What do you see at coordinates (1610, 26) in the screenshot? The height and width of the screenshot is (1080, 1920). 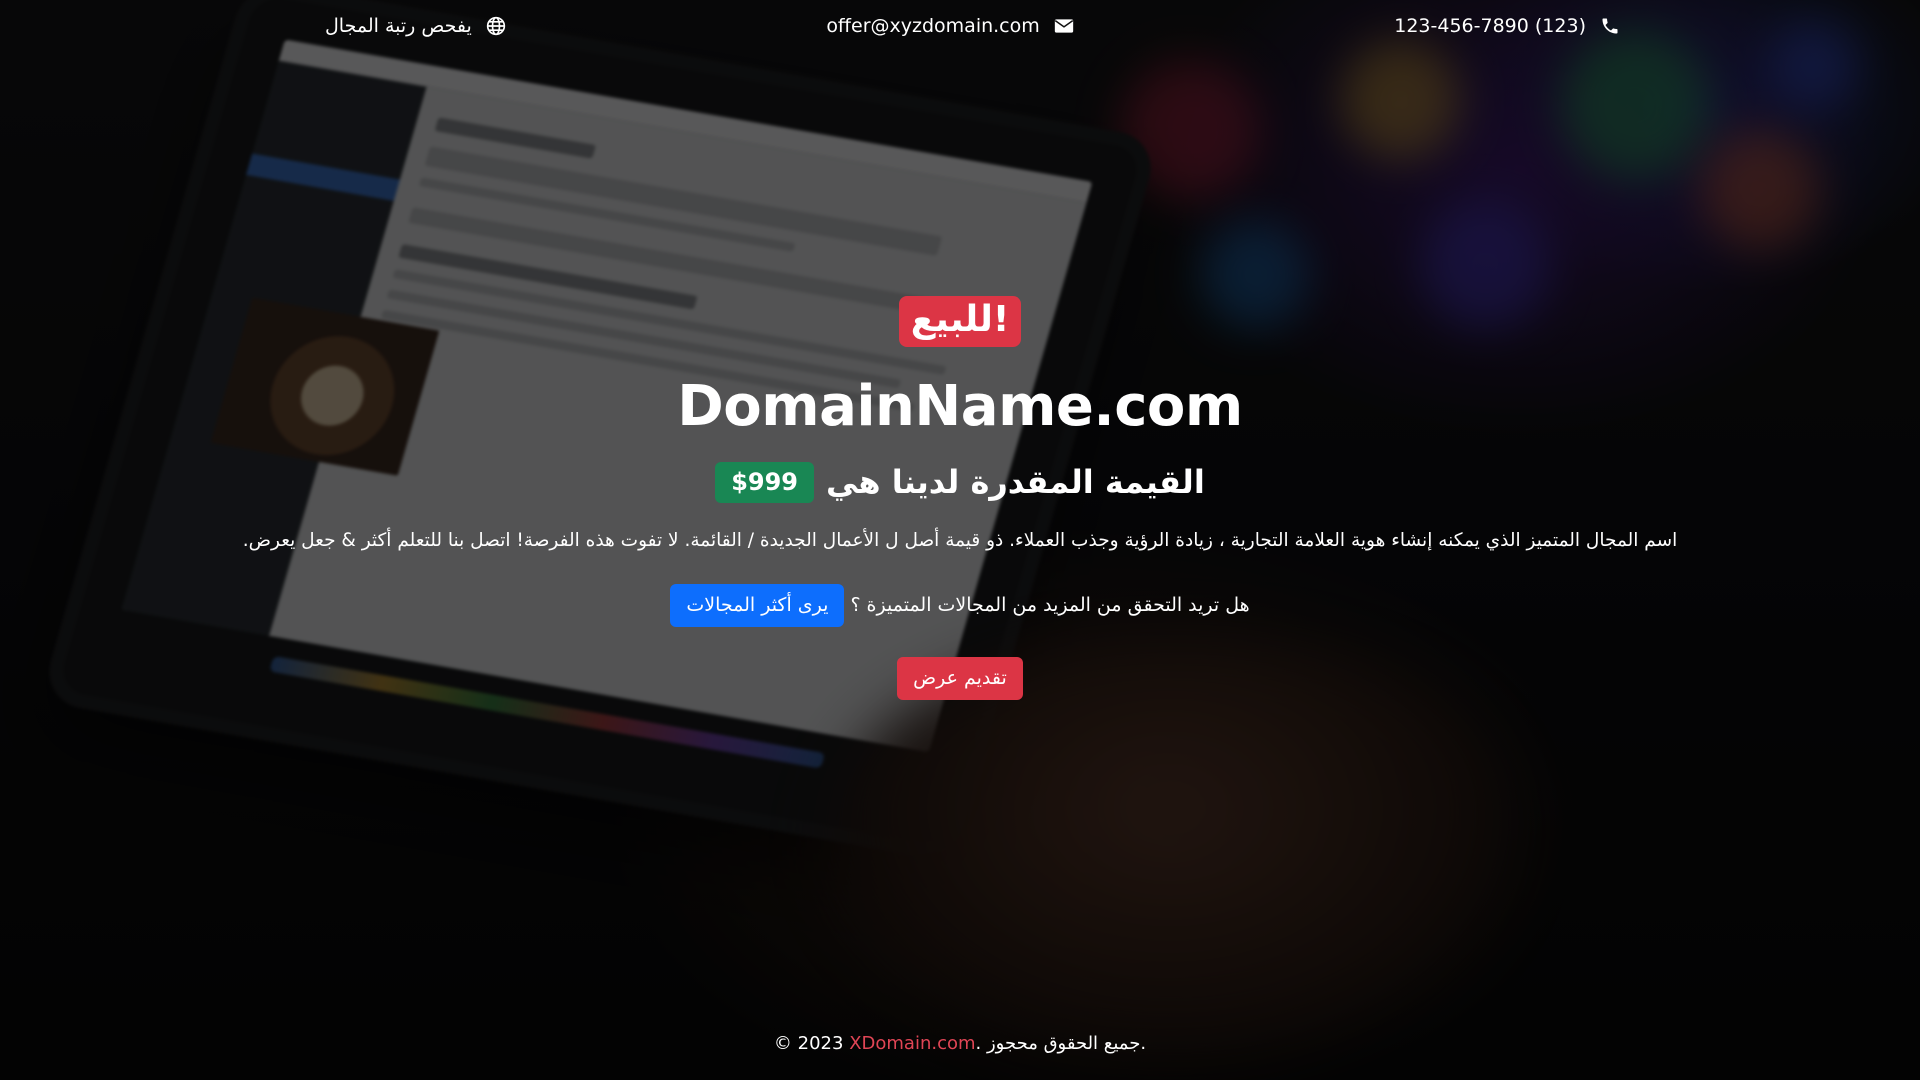 I see `phone-icon` at bounding box center [1610, 26].